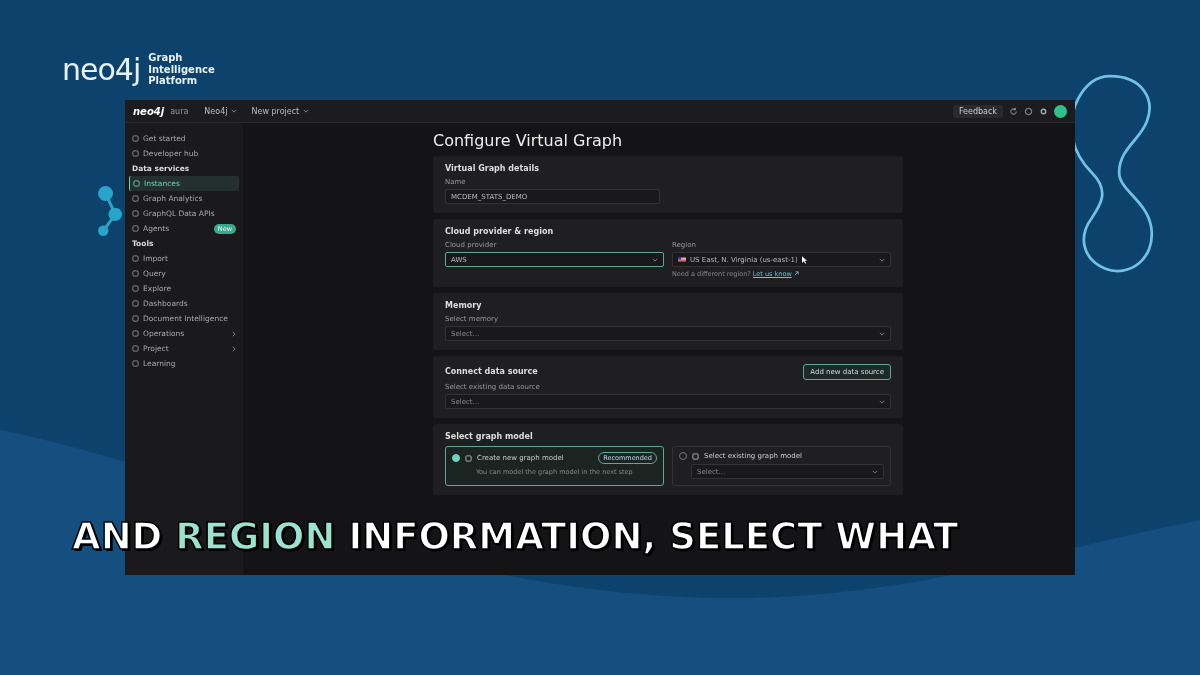 The width and height of the screenshot is (1200, 675). What do you see at coordinates (796, 273) in the screenshot?
I see `external-link-icon` at bounding box center [796, 273].